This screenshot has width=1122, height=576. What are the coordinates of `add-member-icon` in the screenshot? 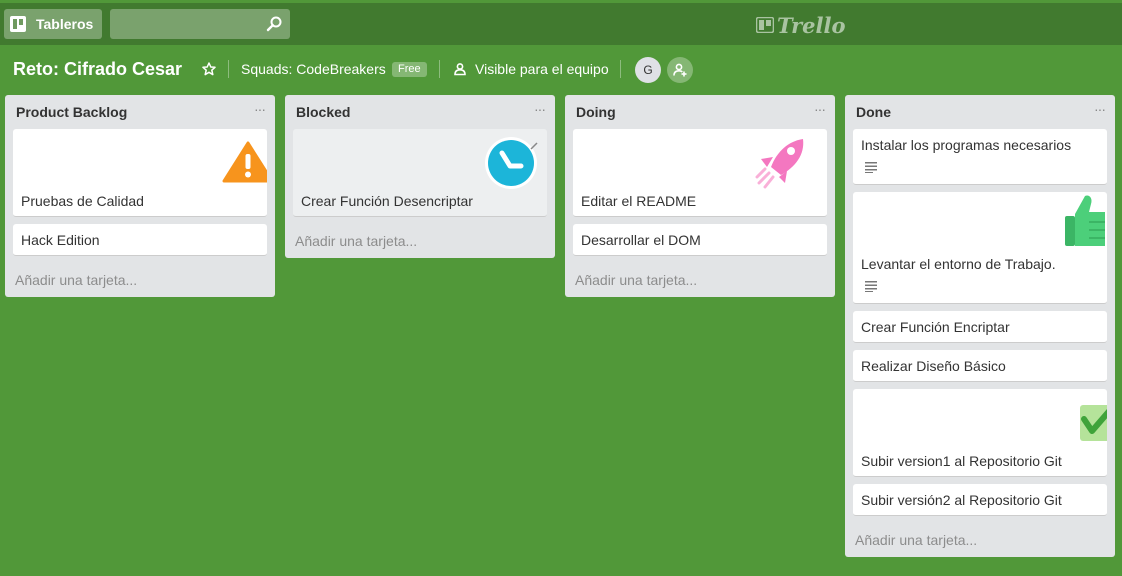 It's located at (680, 70).